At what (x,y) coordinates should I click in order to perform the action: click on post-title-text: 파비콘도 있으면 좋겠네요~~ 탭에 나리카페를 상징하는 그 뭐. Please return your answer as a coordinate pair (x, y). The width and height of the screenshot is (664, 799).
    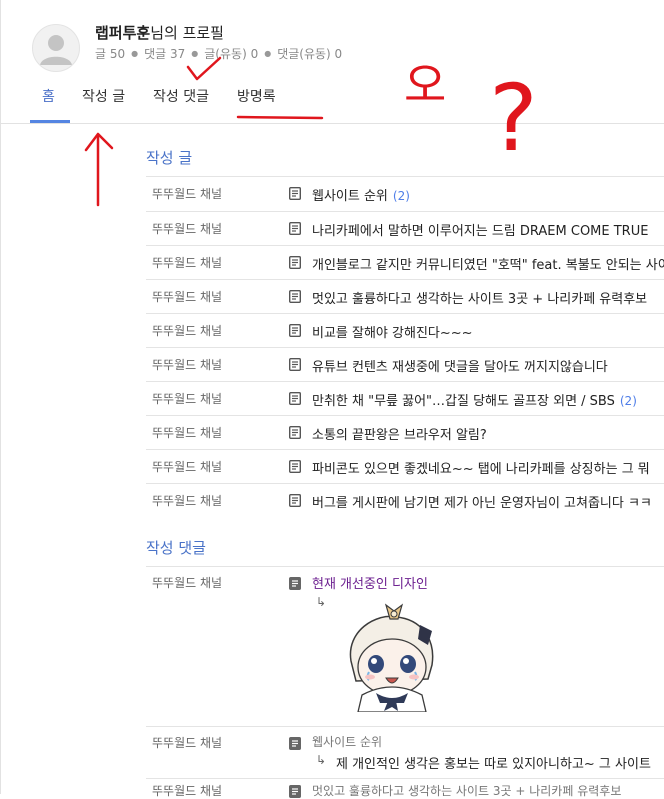
    Looking at the image, I should click on (481, 469).